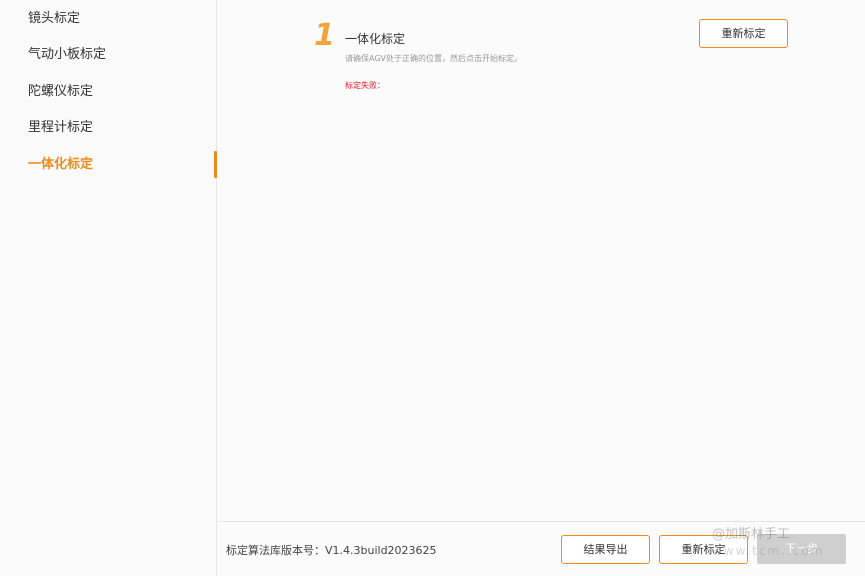  What do you see at coordinates (60, 128) in the screenshot?
I see `sidebar-item-odometer-calibration: 里程计标定` at bounding box center [60, 128].